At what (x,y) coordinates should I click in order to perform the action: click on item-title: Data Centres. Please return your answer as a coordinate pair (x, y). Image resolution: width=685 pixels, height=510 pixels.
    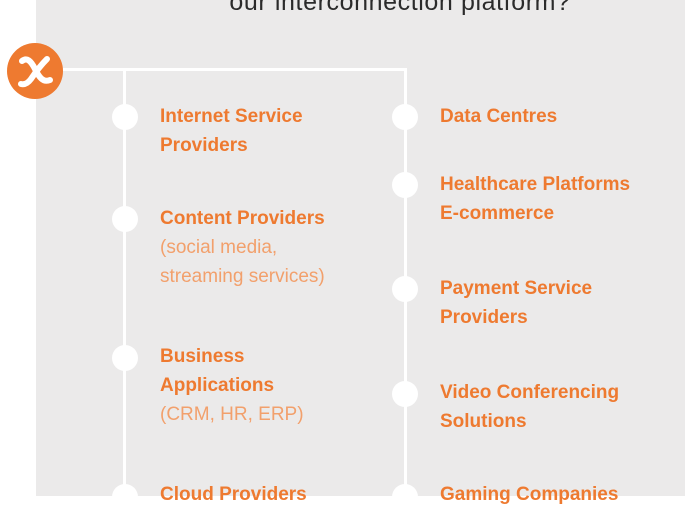
    Looking at the image, I should click on (499, 116).